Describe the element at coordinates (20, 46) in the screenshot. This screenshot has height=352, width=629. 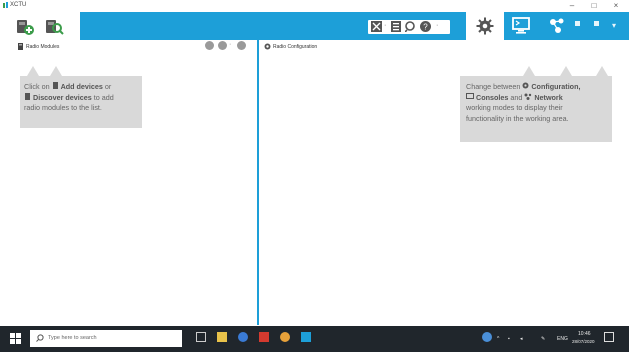
I see `radio-modules-icon` at that location.